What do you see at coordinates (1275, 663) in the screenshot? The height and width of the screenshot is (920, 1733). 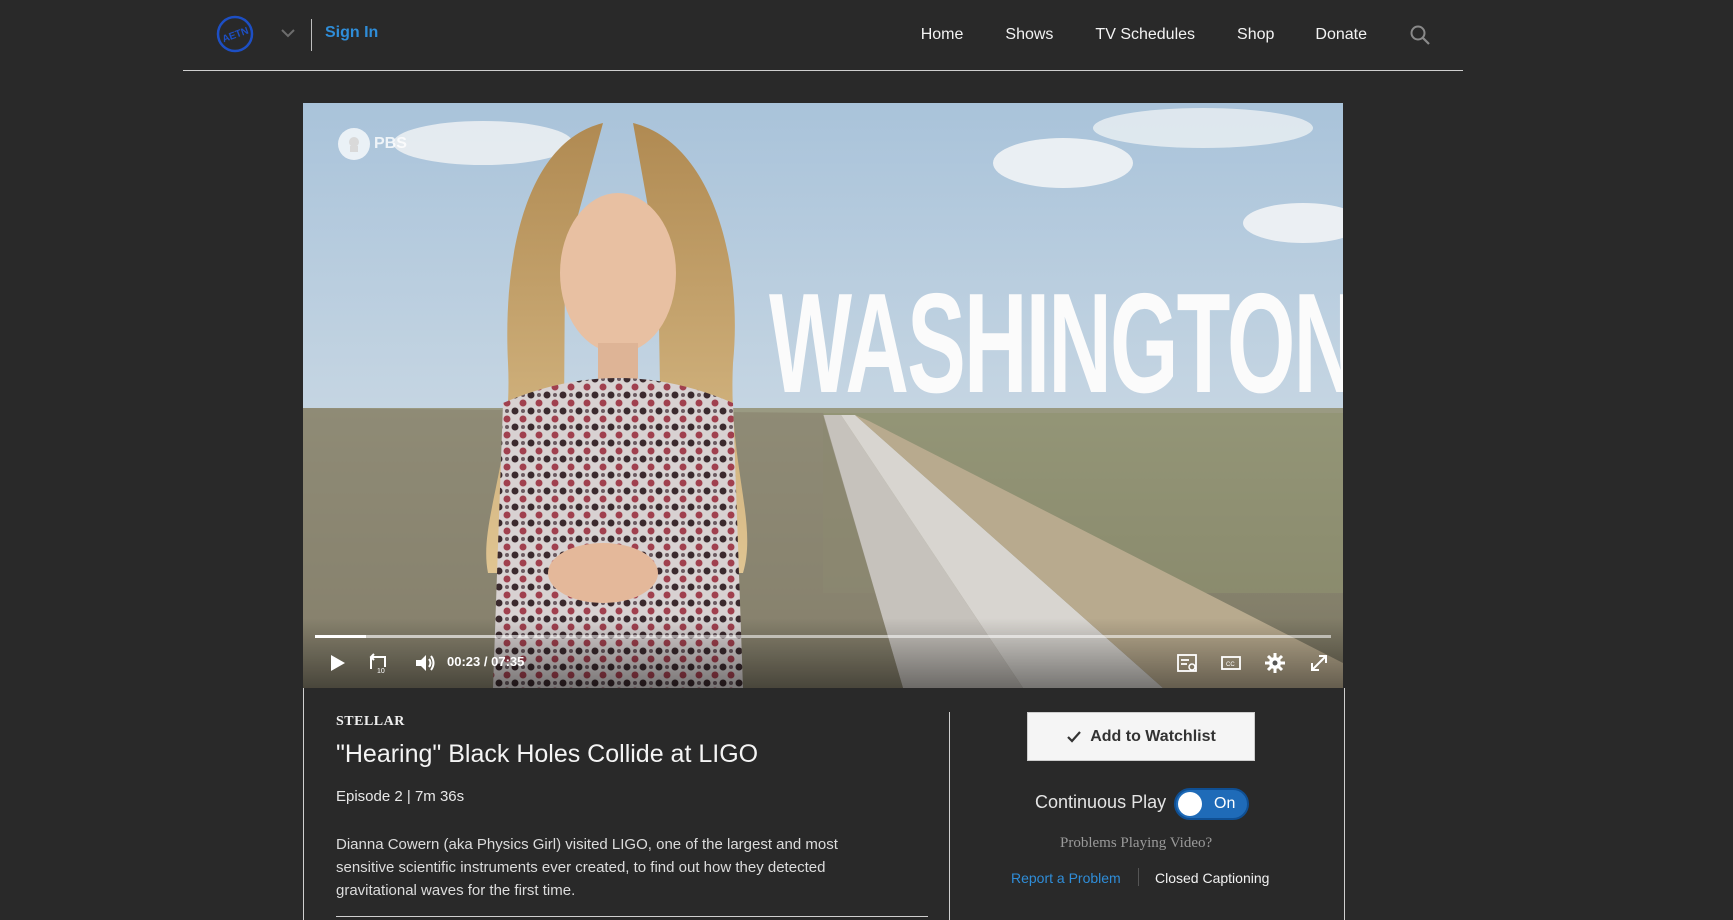 I see `settings-icon` at bounding box center [1275, 663].